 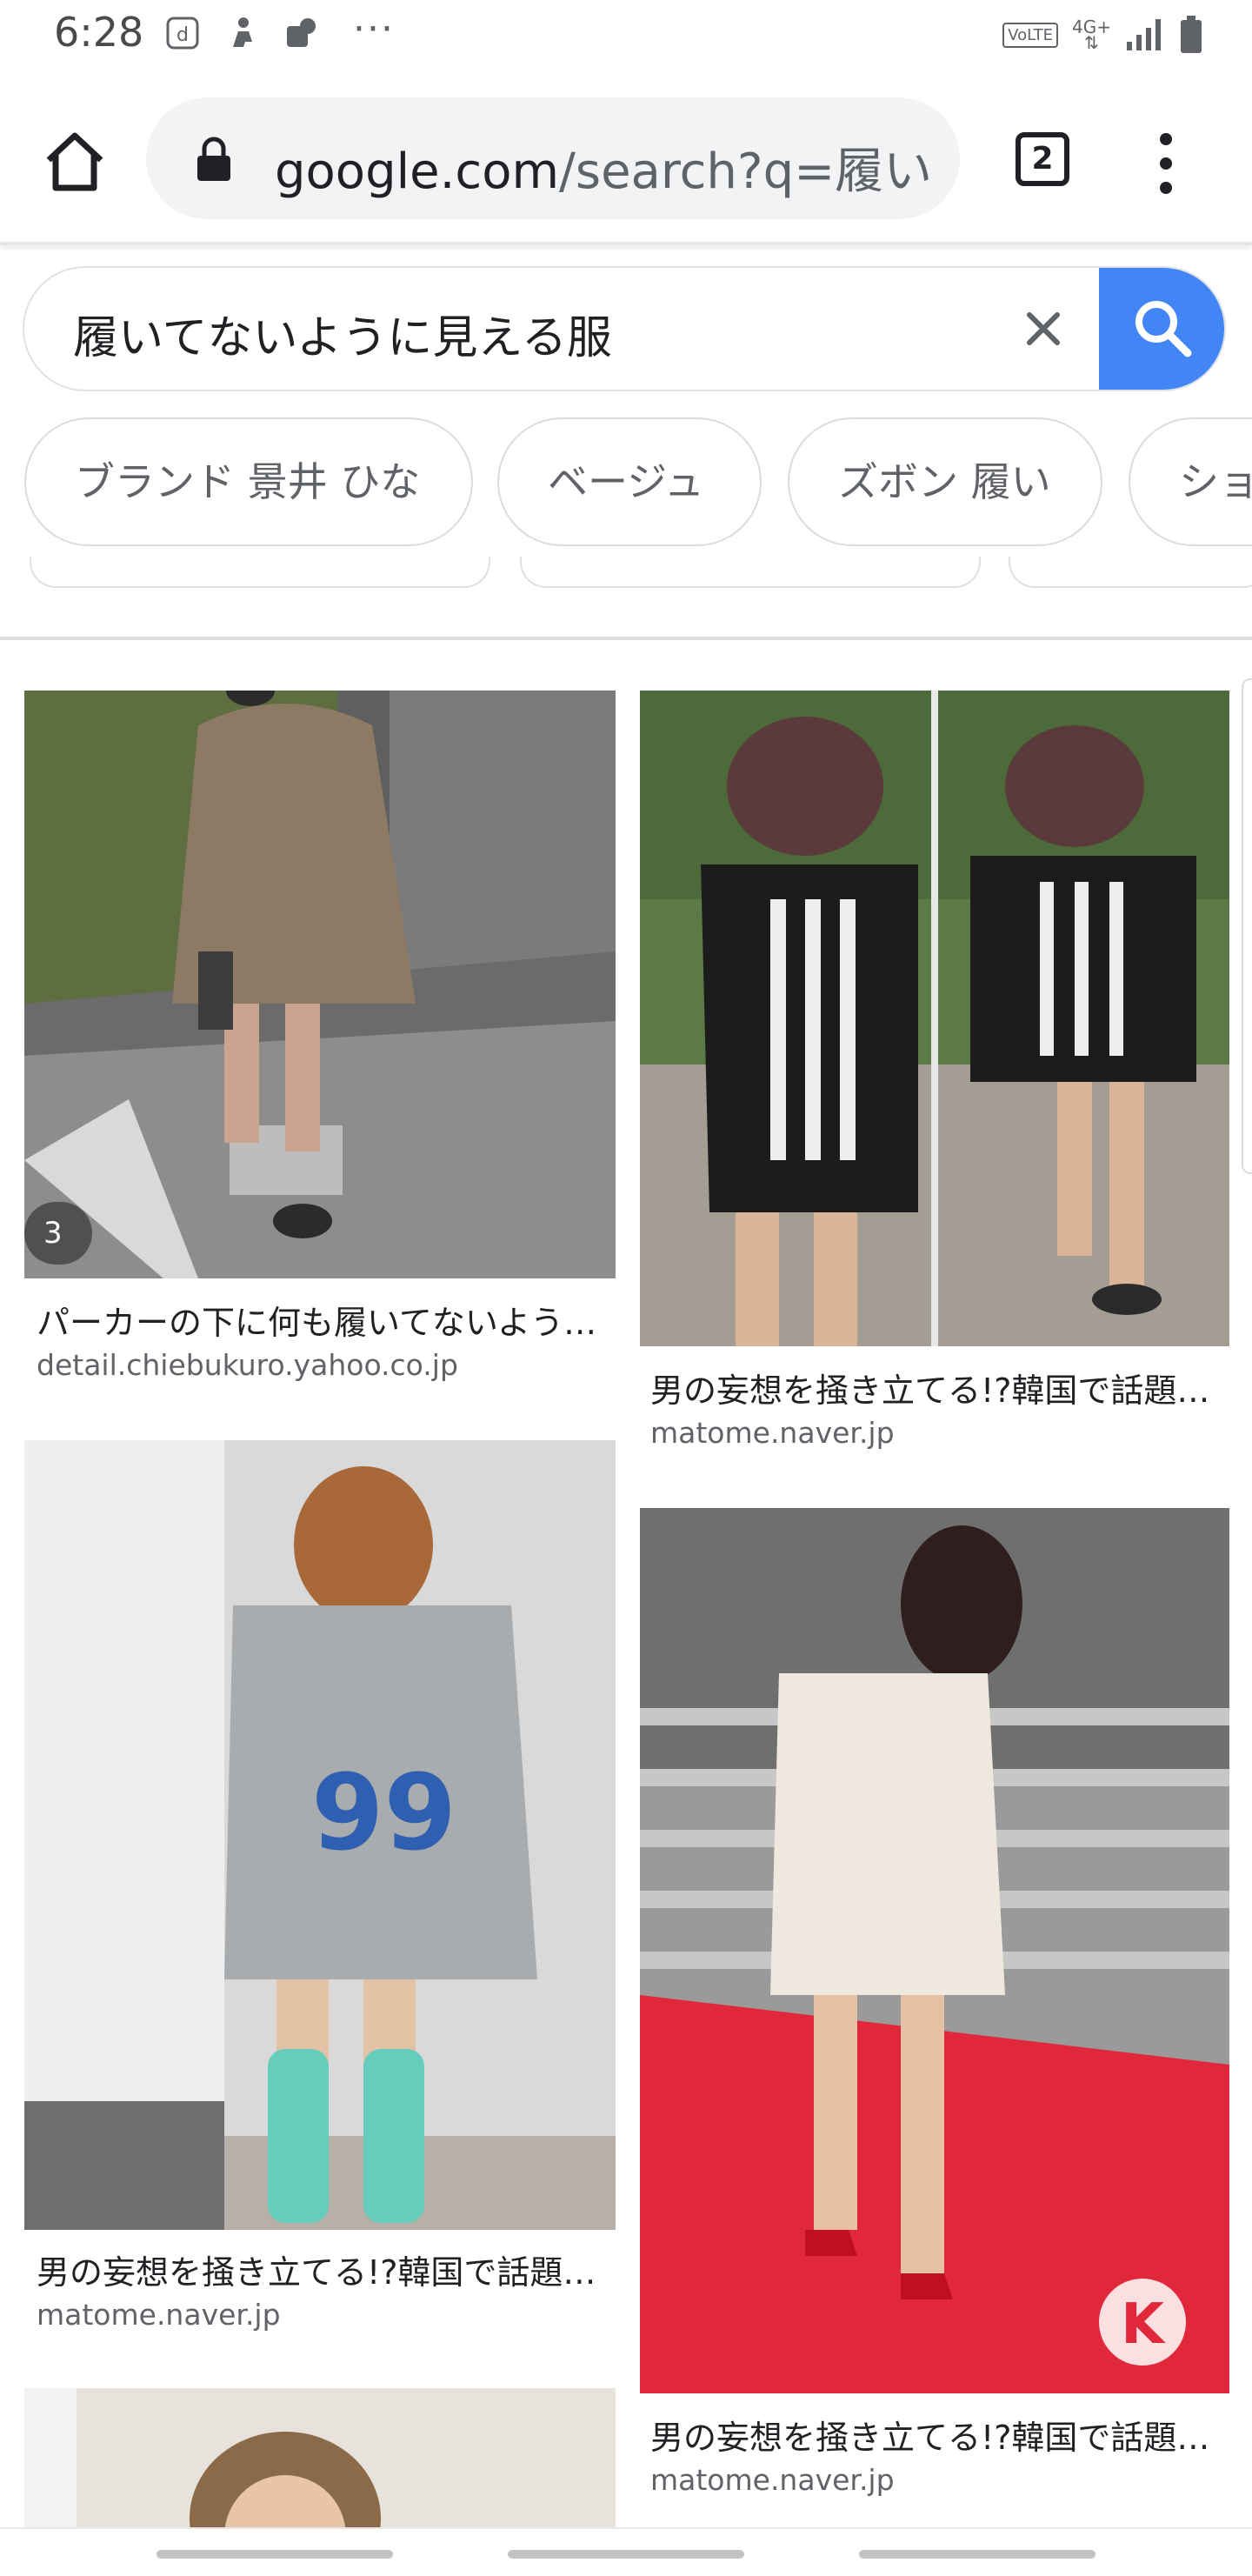 What do you see at coordinates (374, 29) in the screenshot?
I see `more-notifications-icon: ···` at bounding box center [374, 29].